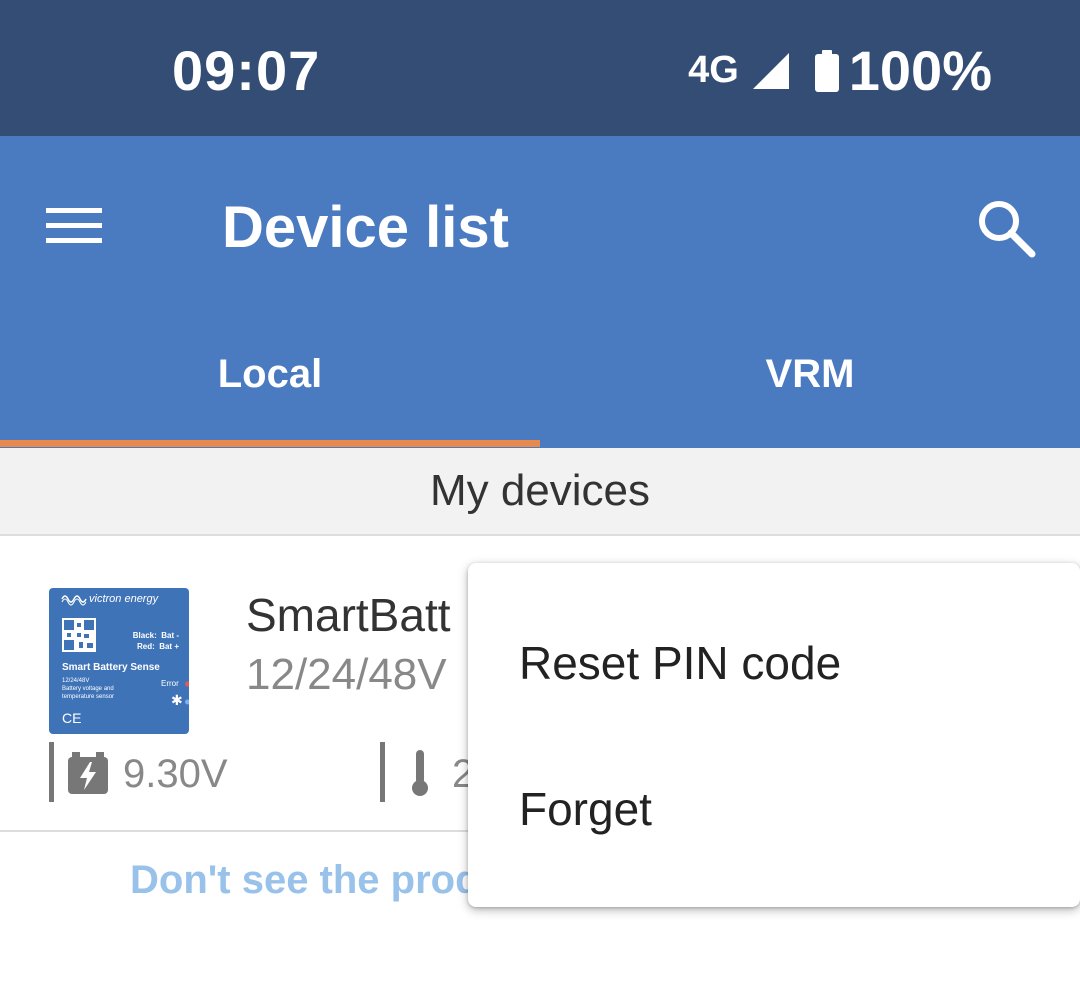  I want to click on bluetooth-icon: ✱, so click(177, 700).